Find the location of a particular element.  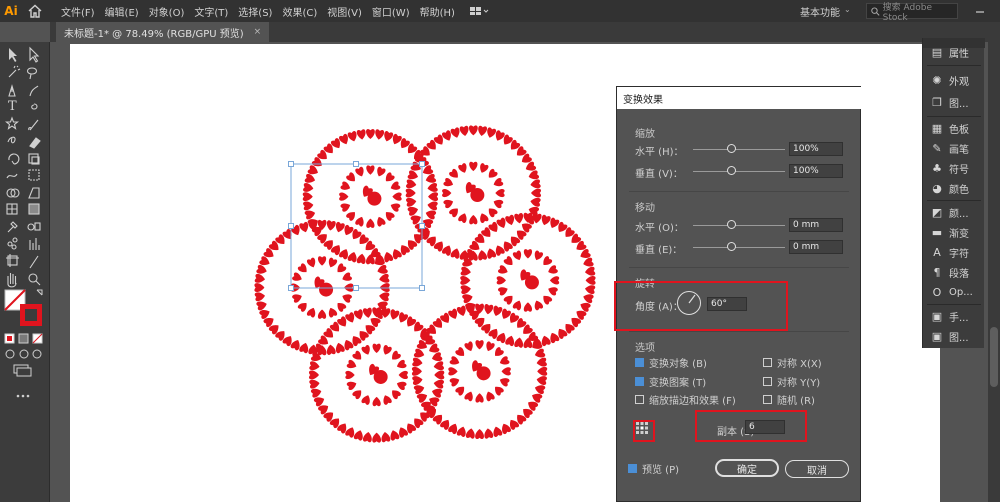

panel-symbols: ♣ 符号 is located at coordinates (954, 168).